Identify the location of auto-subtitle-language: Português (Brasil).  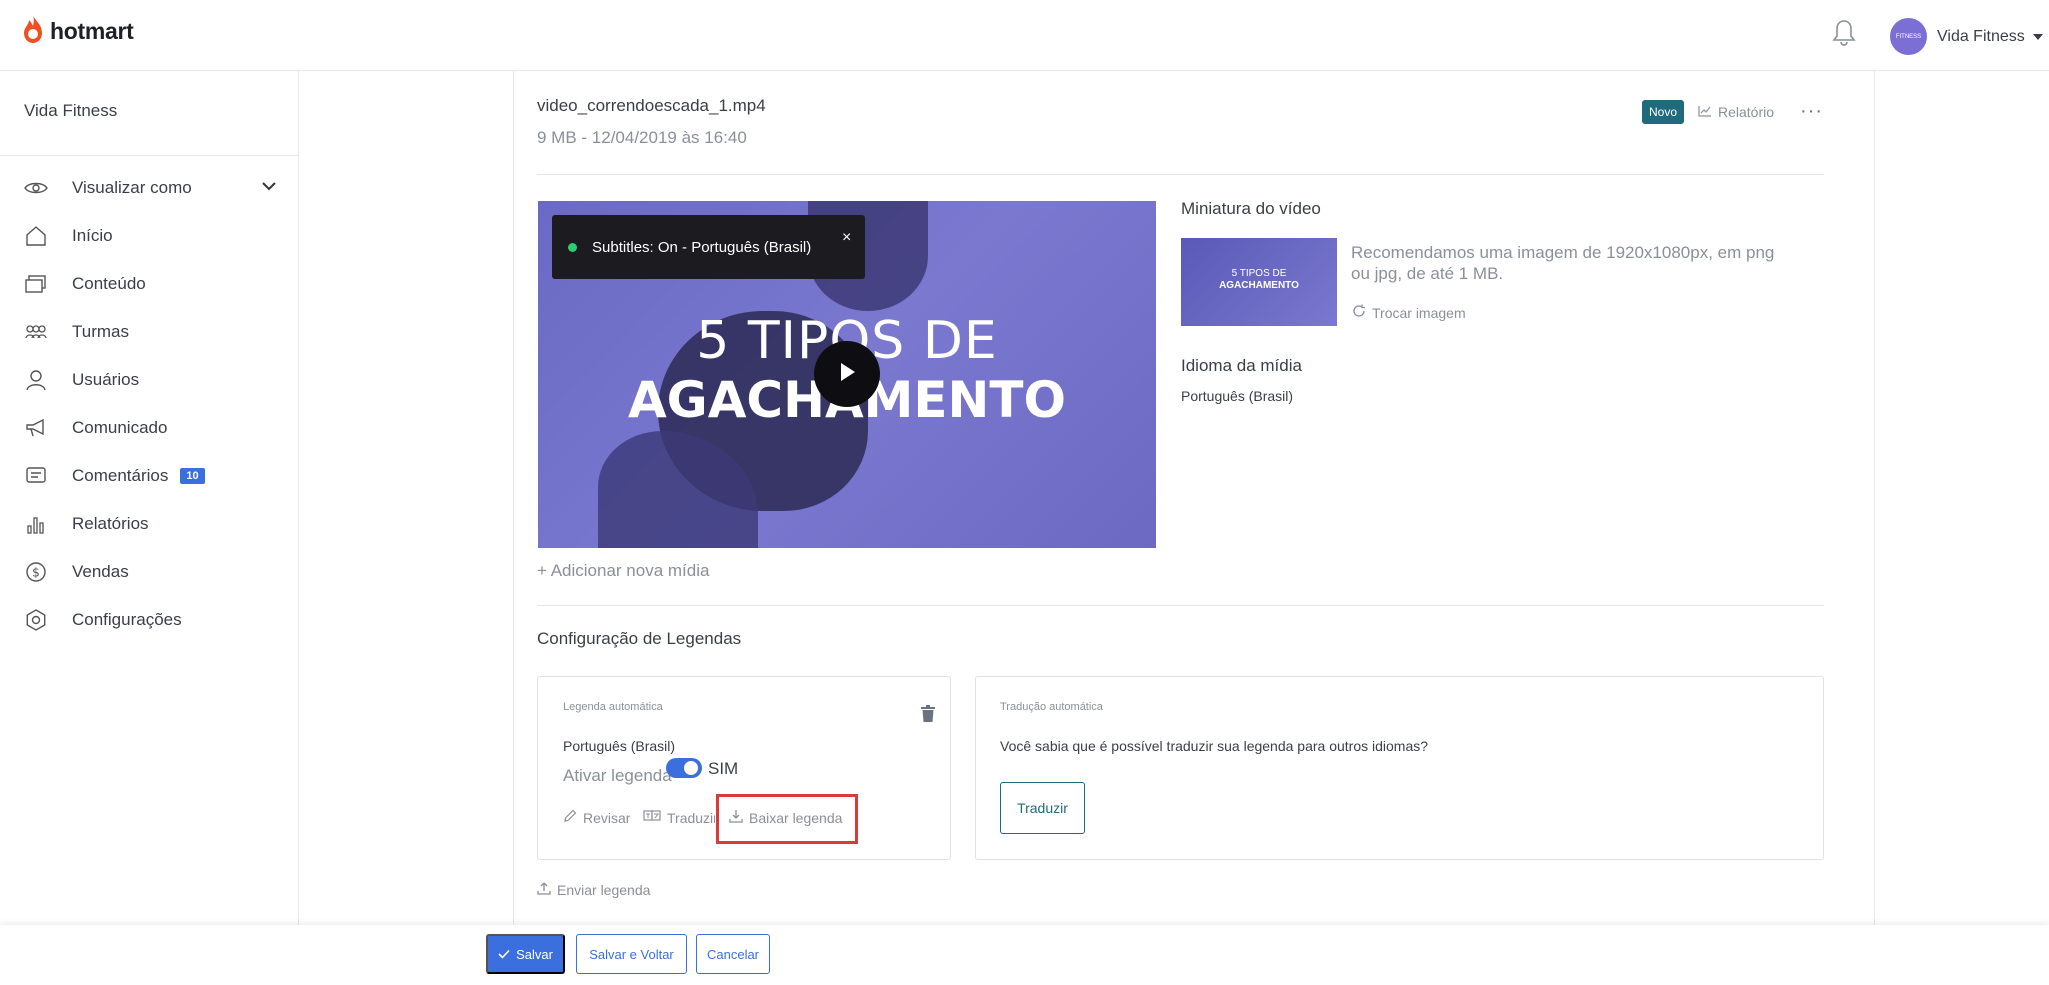
(619, 746).